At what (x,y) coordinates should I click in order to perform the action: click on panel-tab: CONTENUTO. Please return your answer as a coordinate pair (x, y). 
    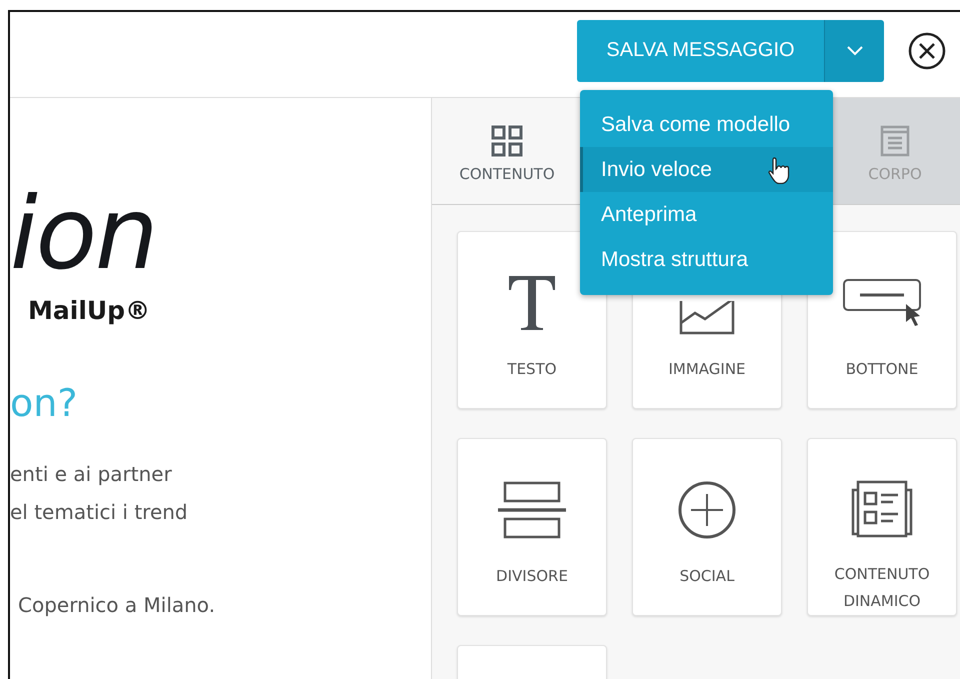
    Looking at the image, I should click on (507, 151).